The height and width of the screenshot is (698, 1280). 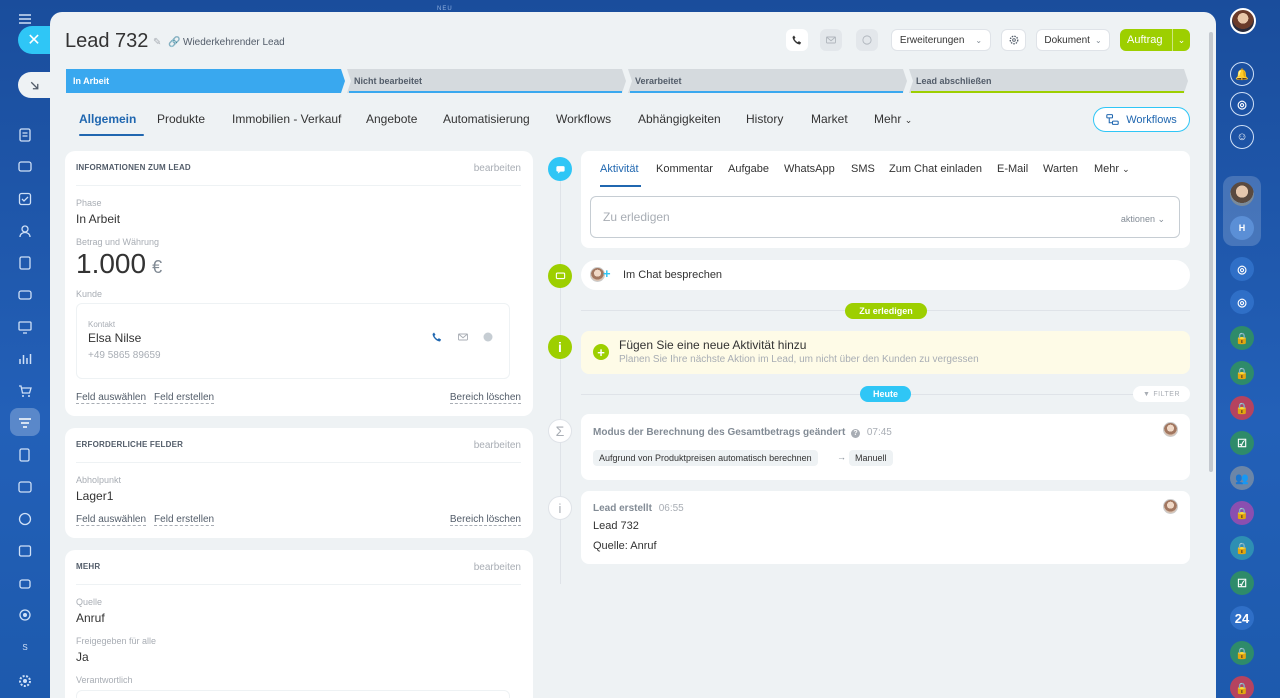 What do you see at coordinates (25, 295) in the screenshot?
I see `card-icon` at bounding box center [25, 295].